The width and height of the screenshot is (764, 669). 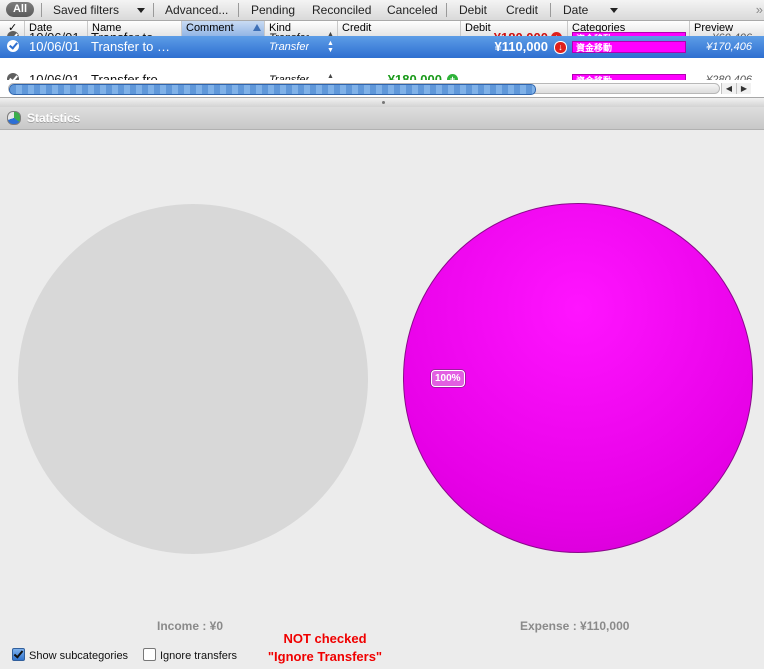 I want to click on show-subcategories-checkbox: Show subcategories, so click(x=70, y=655).